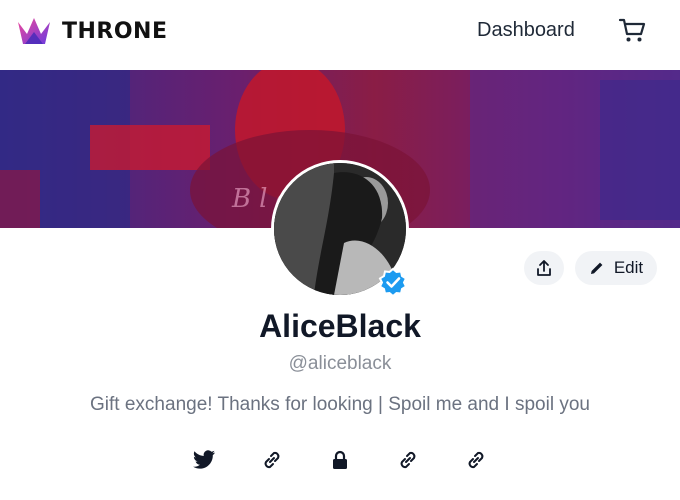 This screenshot has height=500, width=680. What do you see at coordinates (340, 363) in the screenshot?
I see `profile-handle: @aliceblack` at bounding box center [340, 363].